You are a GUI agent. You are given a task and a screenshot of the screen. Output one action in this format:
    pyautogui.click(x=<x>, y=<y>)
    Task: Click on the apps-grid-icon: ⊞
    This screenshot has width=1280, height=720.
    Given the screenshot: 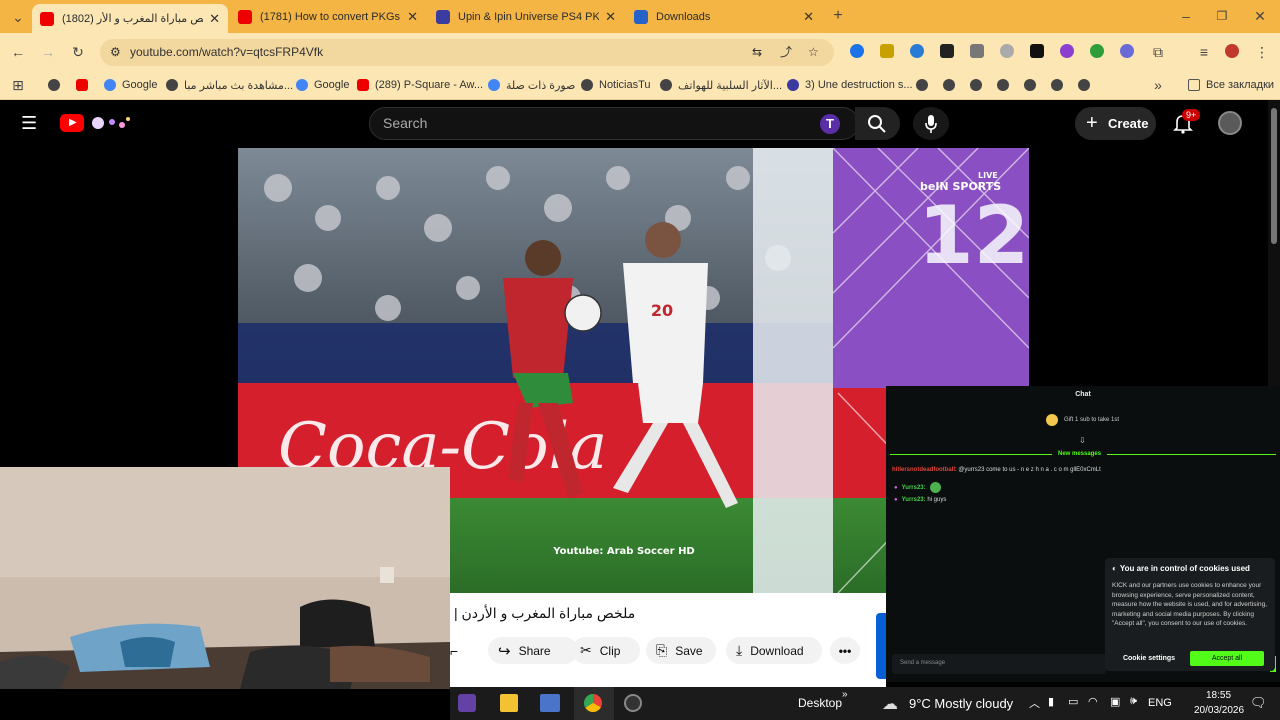 What is the action you would take?
    pyautogui.click(x=18, y=85)
    